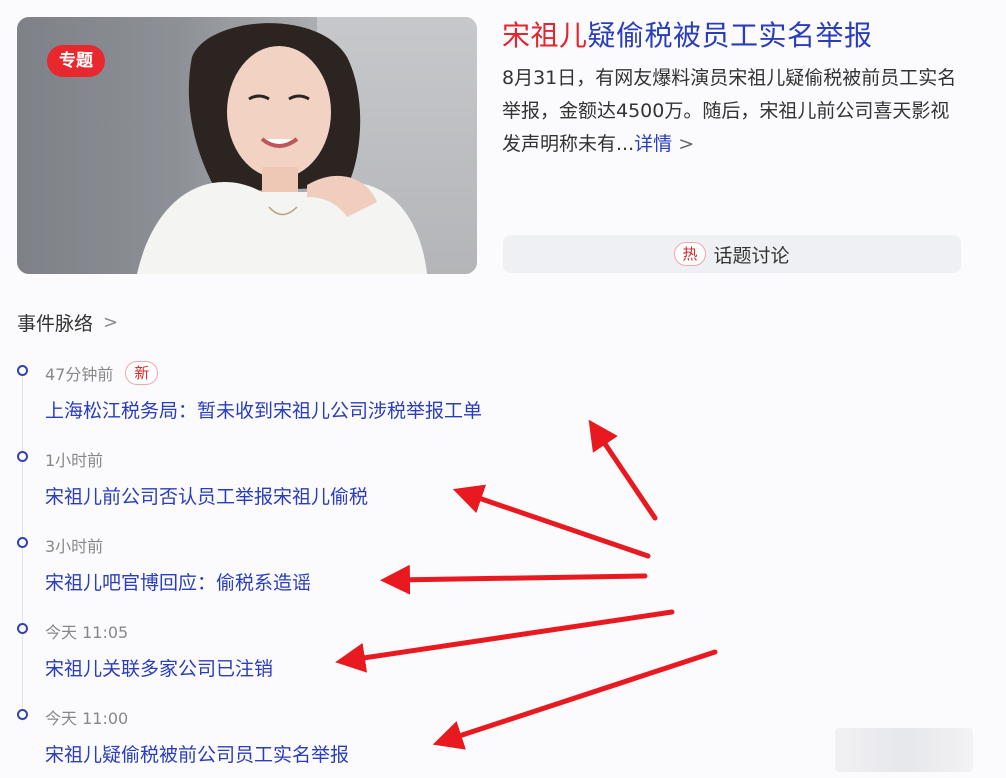 The image size is (1006, 778). What do you see at coordinates (55, 324) in the screenshot?
I see `timeline-title: 事件脉络` at bounding box center [55, 324].